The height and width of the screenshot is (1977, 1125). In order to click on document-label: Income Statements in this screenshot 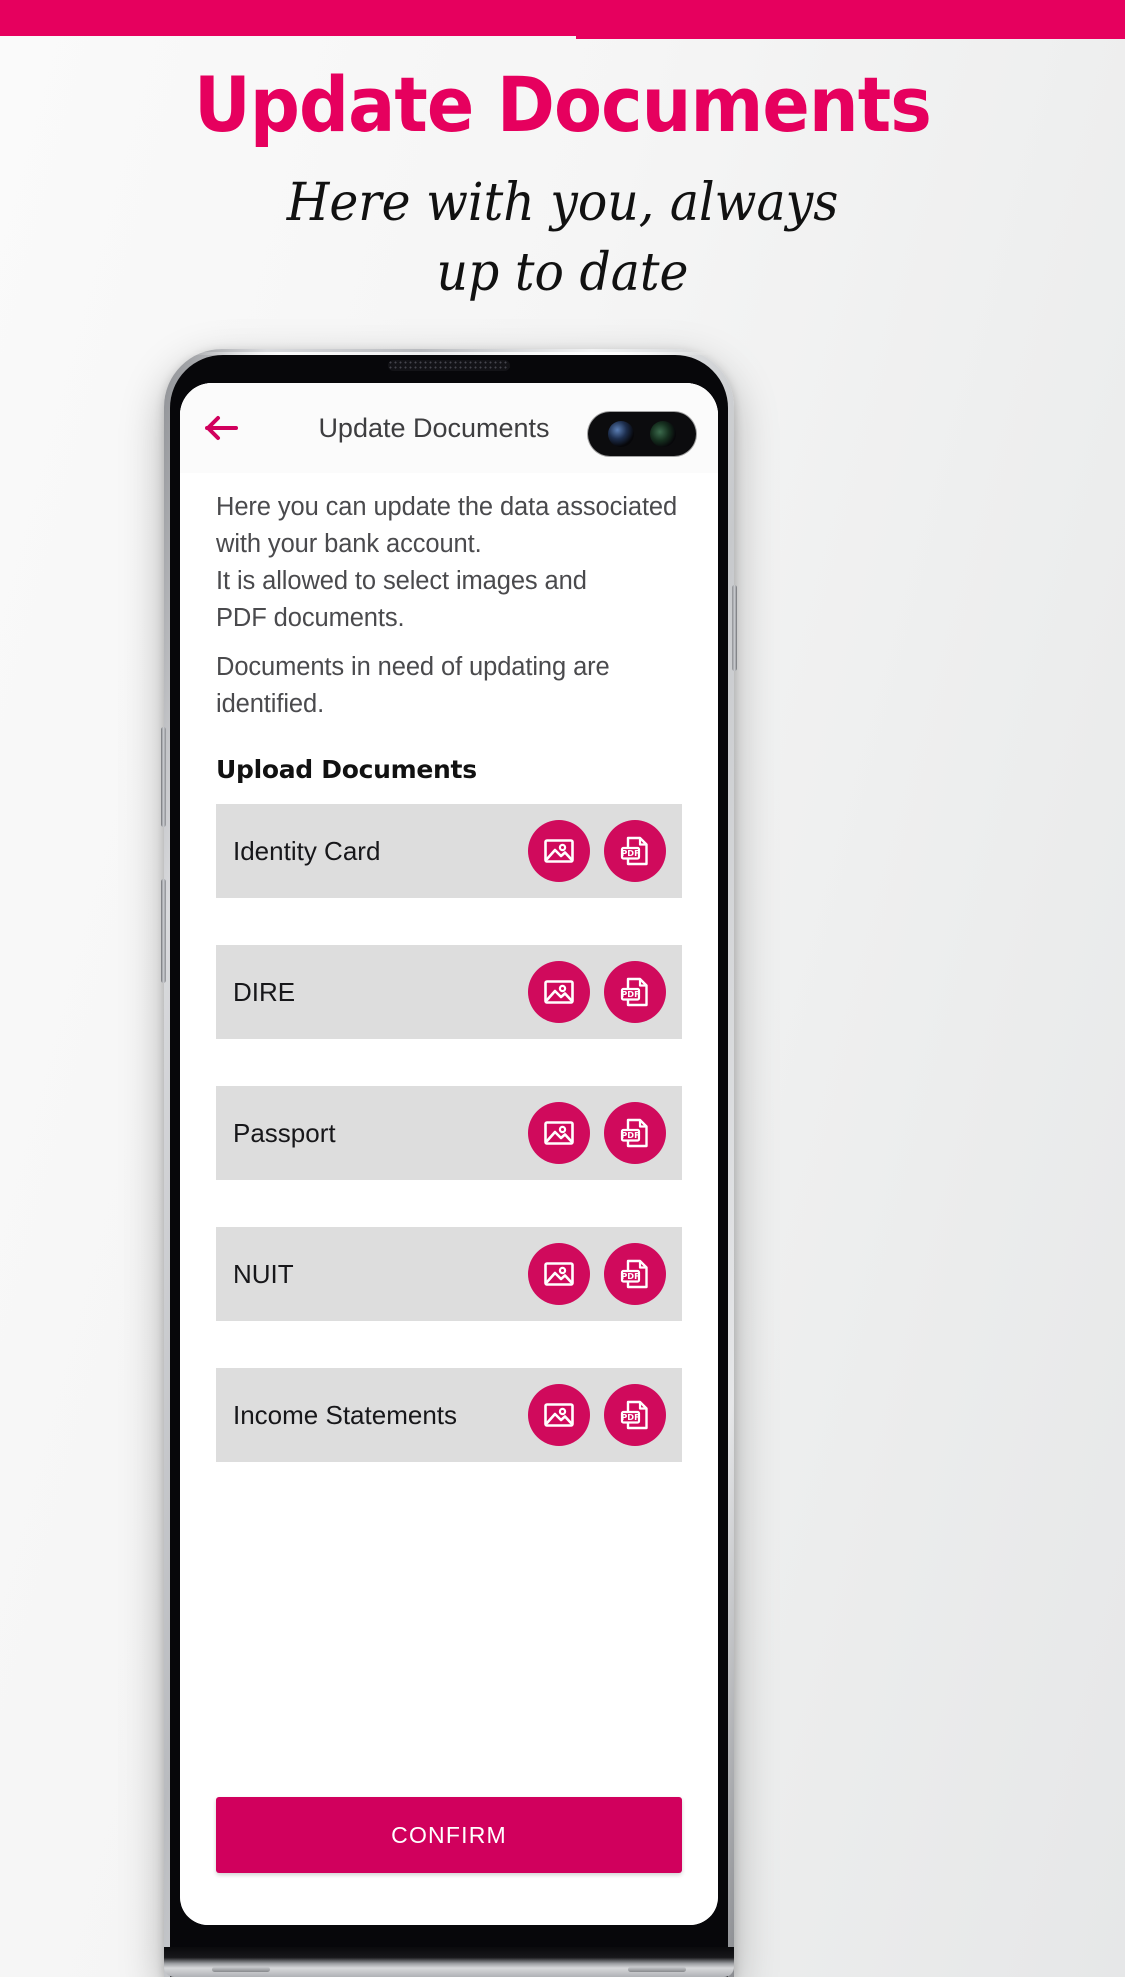, I will do `click(345, 1414)`.